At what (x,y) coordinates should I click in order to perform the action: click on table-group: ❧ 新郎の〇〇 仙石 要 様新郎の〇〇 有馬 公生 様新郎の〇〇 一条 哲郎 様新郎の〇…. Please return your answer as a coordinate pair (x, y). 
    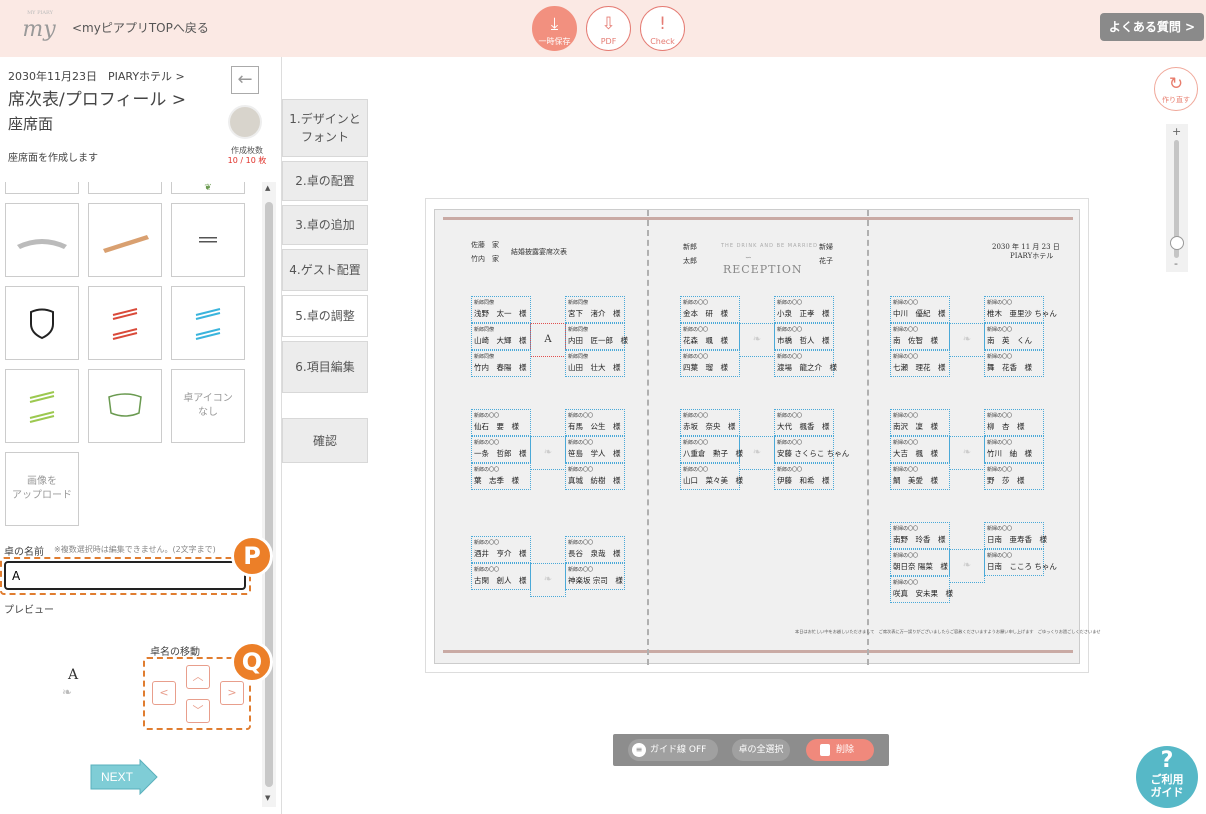
    Looking at the image, I should click on (548, 450).